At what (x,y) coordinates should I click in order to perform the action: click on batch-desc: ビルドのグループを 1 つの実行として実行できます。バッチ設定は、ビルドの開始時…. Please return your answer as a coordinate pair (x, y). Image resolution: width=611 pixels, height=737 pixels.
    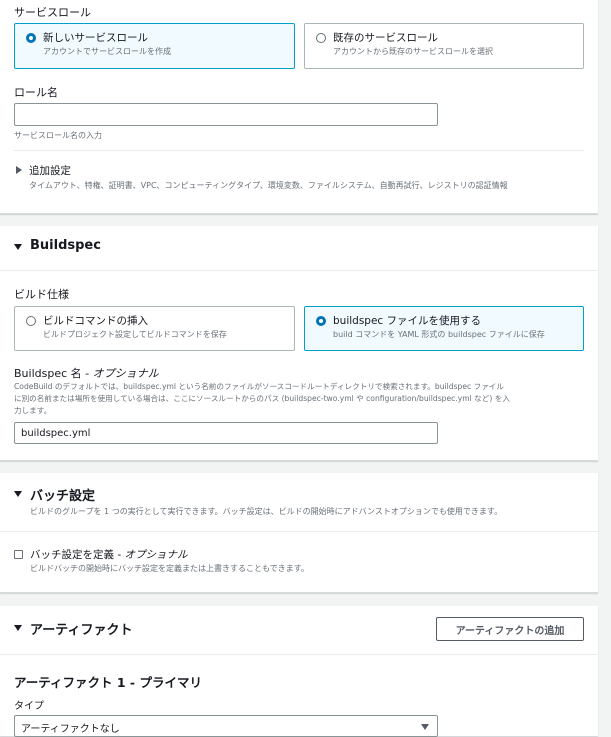
    Looking at the image, I should click on (266, 511).